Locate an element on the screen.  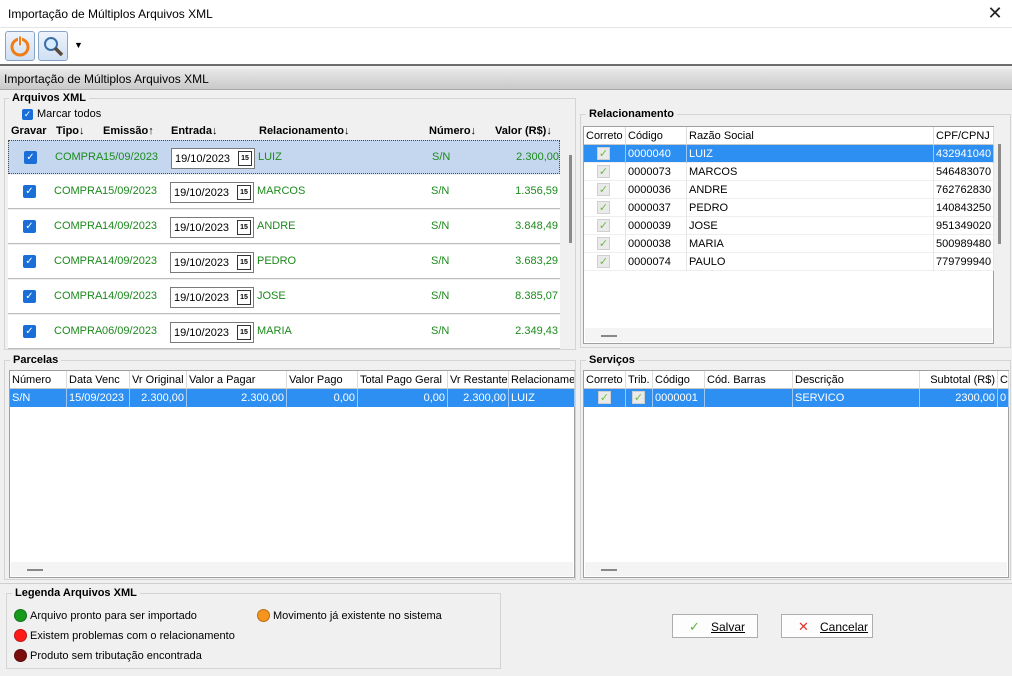
relacionamento-row: ✓ 0000073 MARCOS 546483070 is located at coordinates (789, 172).